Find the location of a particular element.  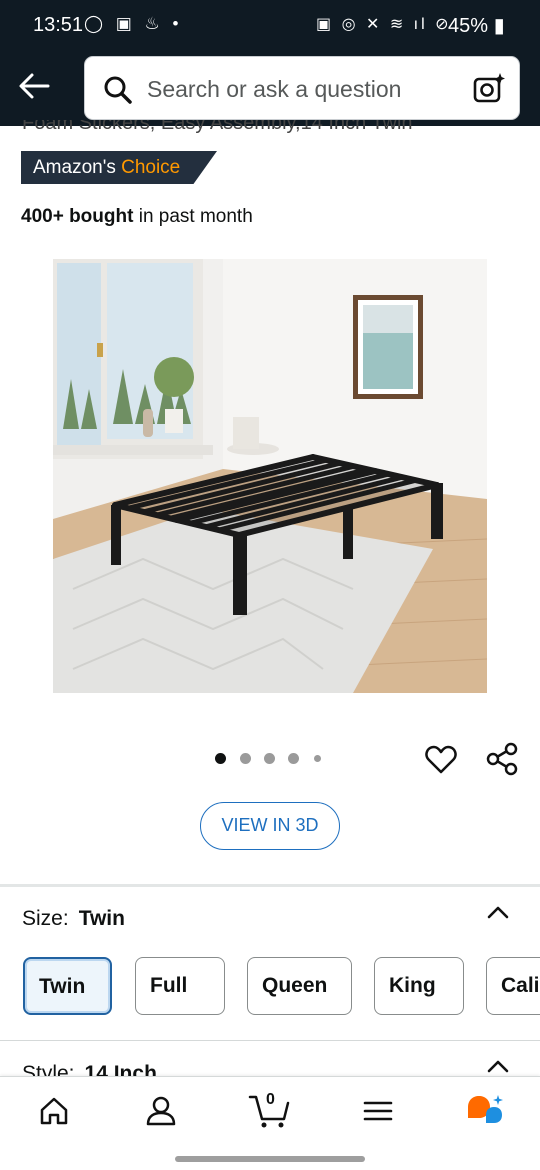

plant-pot is located at coordinates (174, 421).